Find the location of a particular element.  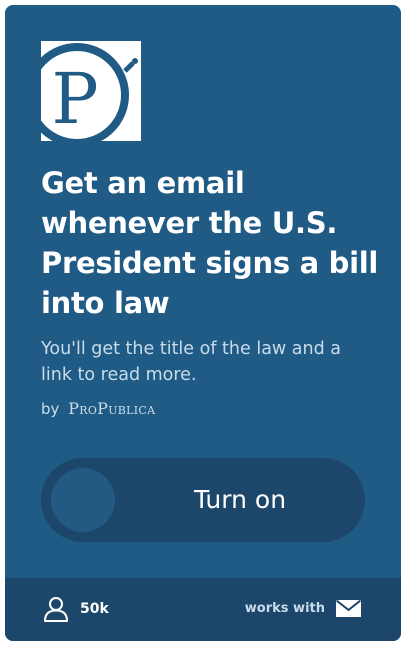

byline: by ProPublica is located at coordinates (98, 409).